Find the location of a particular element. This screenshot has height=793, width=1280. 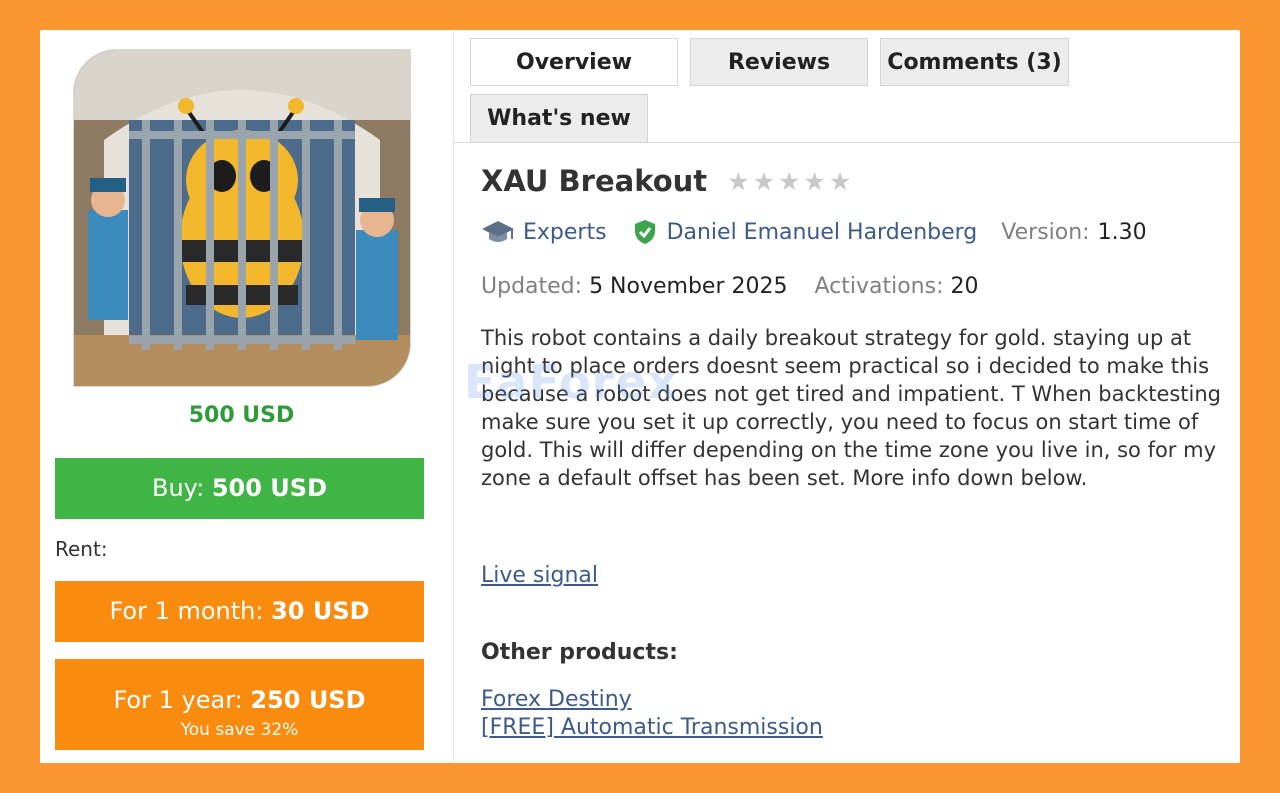

other-product-link: [FREE] Automatic Transmission is located at coordinates (652, 727).